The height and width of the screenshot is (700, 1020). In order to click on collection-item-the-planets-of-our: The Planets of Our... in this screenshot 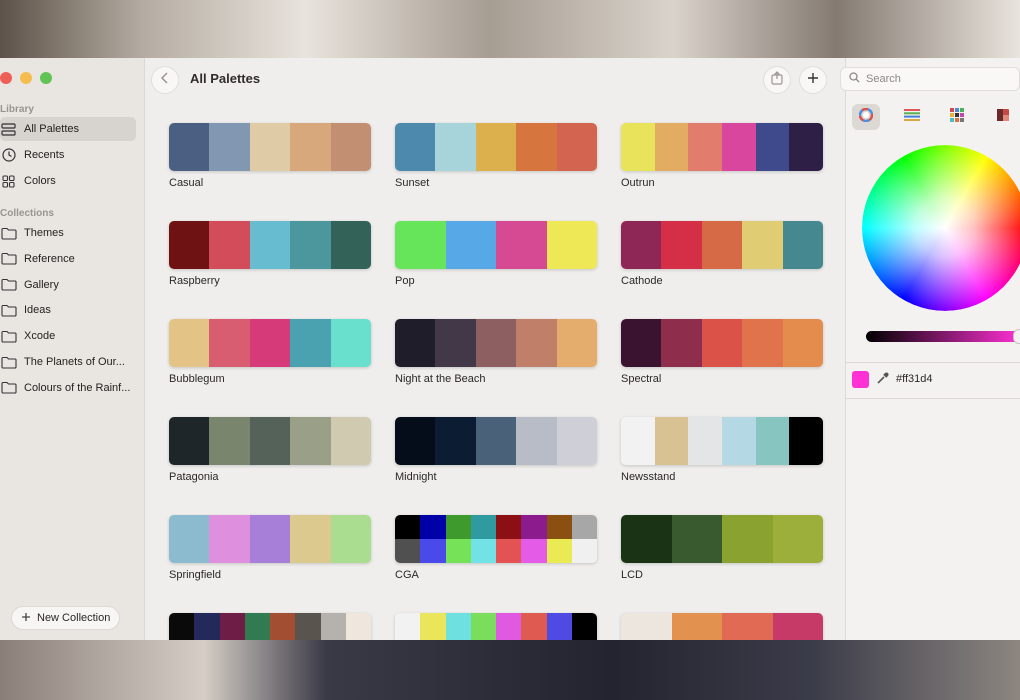, I will do `click(68, 362)`.